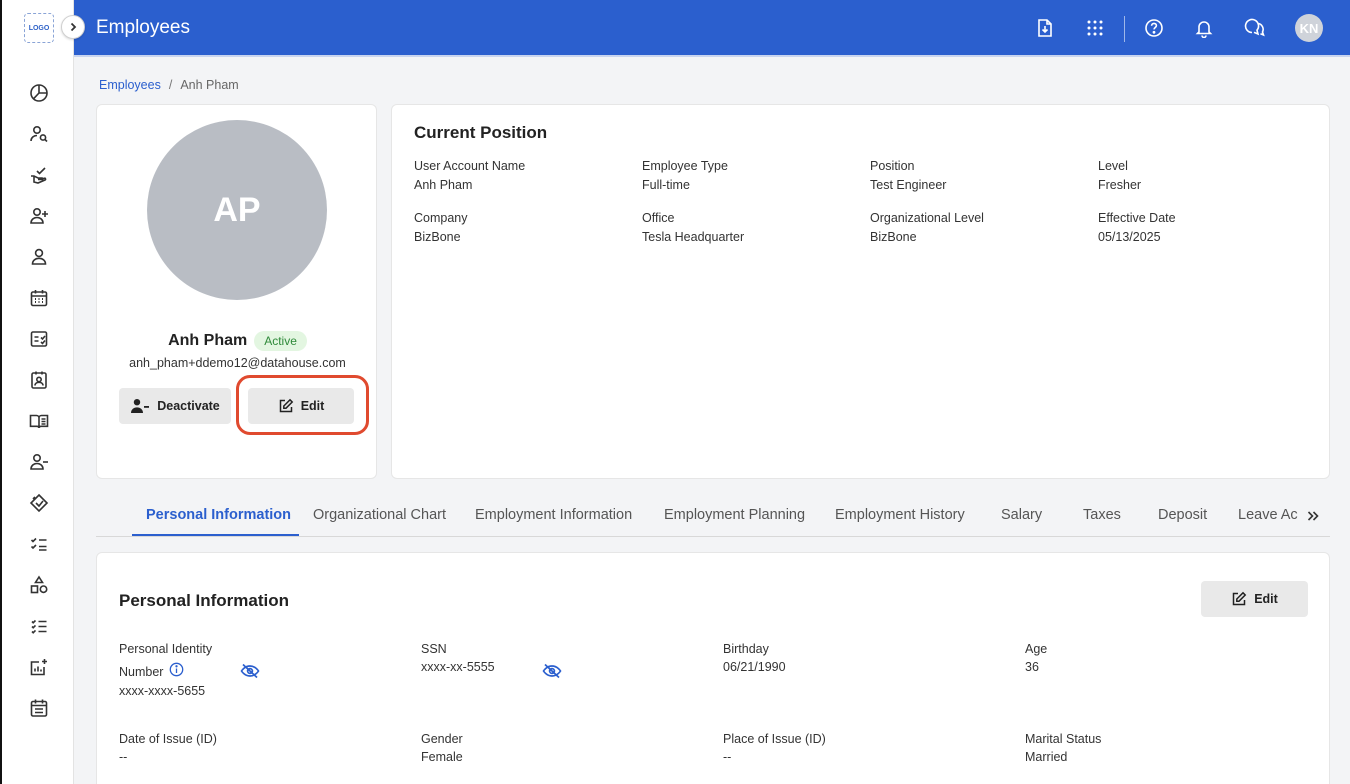  What do you see at coordinates (39, 174) in the screenshot?
I see `sidebar-item-onboarding` at bounding box center [39, 174].